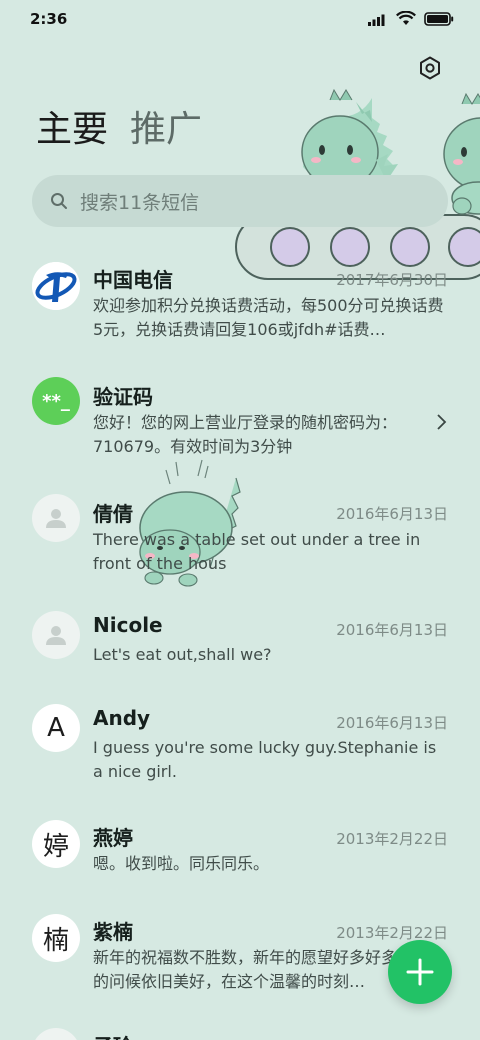 The height and width of the screenshot is (1040, 480). Describe the element at coordinates (133, 280) in the screenshot. I see `sender-name: 中国电信` at that location.